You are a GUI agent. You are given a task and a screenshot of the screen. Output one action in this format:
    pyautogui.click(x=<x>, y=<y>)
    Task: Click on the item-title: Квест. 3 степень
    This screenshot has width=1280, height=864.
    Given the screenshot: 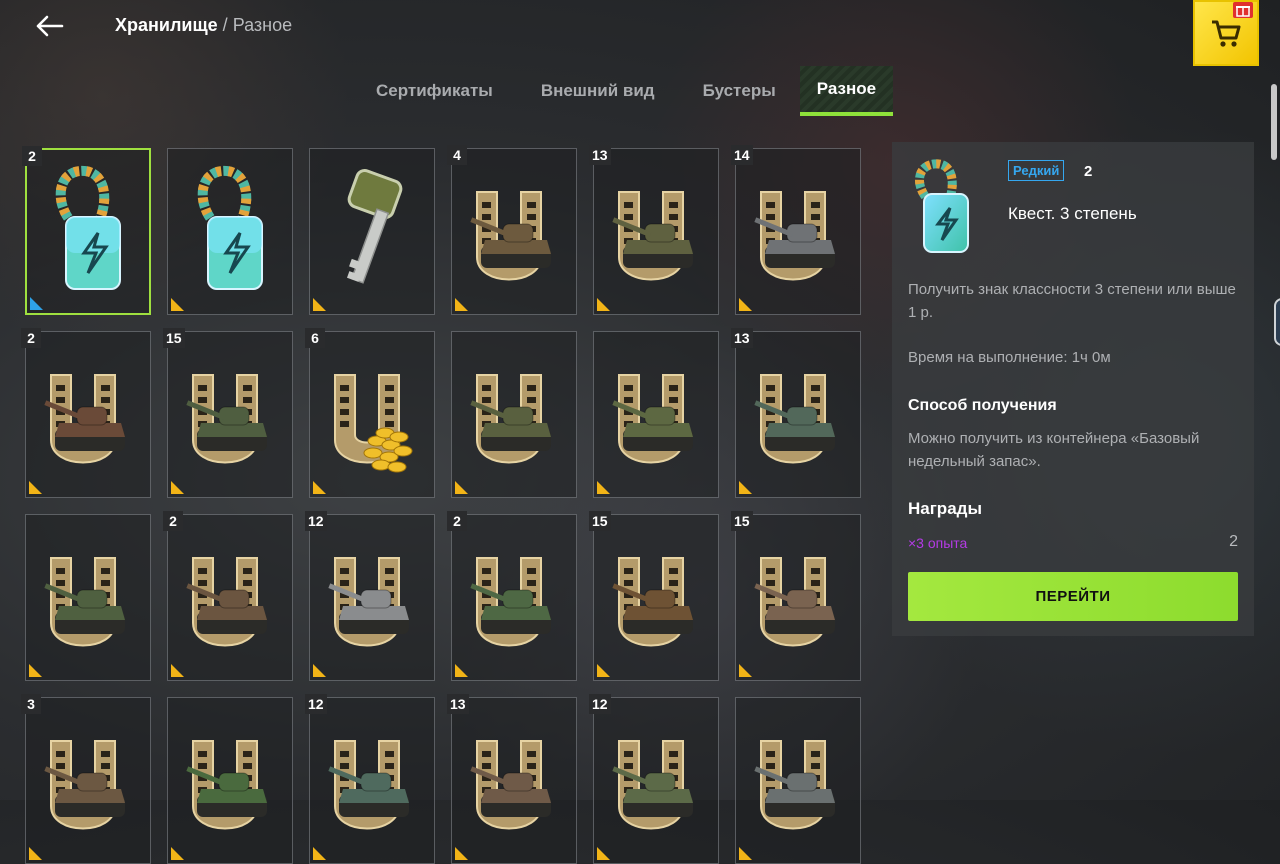 What is the action you would take?
    pyautogui.click(x=1072, y=213)
    